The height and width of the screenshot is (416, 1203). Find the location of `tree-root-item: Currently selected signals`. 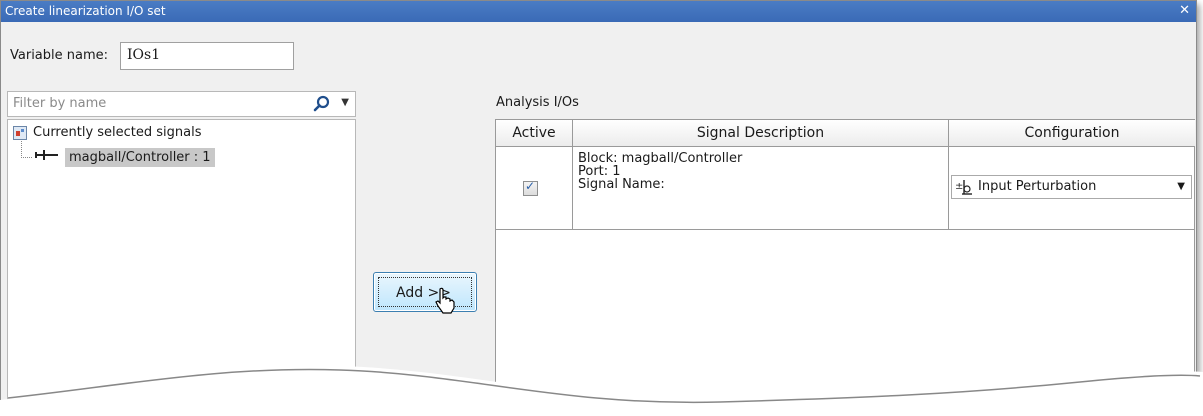

tree-root-item: Currently selected signals is located at coordinates (107, 132).